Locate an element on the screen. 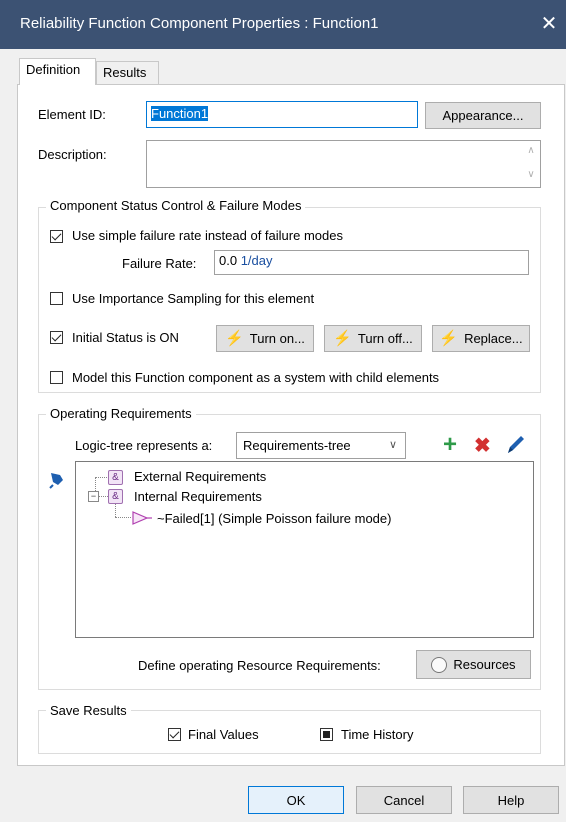  tree-item-failure-mode: ~Failed[1] (Simple Poisson failure mode) is located at coordinates (274, 518).